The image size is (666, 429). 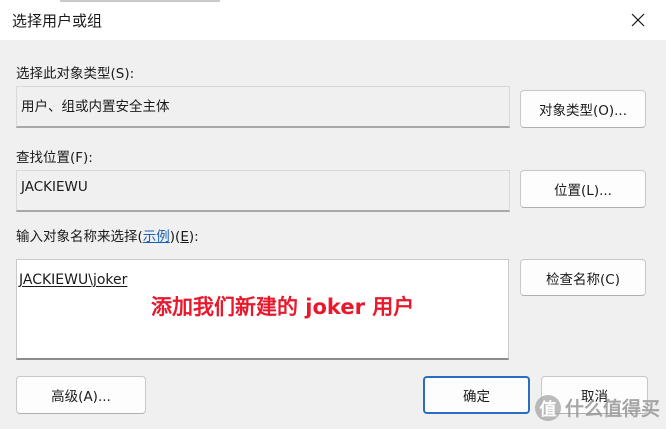 I want to click on examples-link: 示例, so click(x=156, y=237).